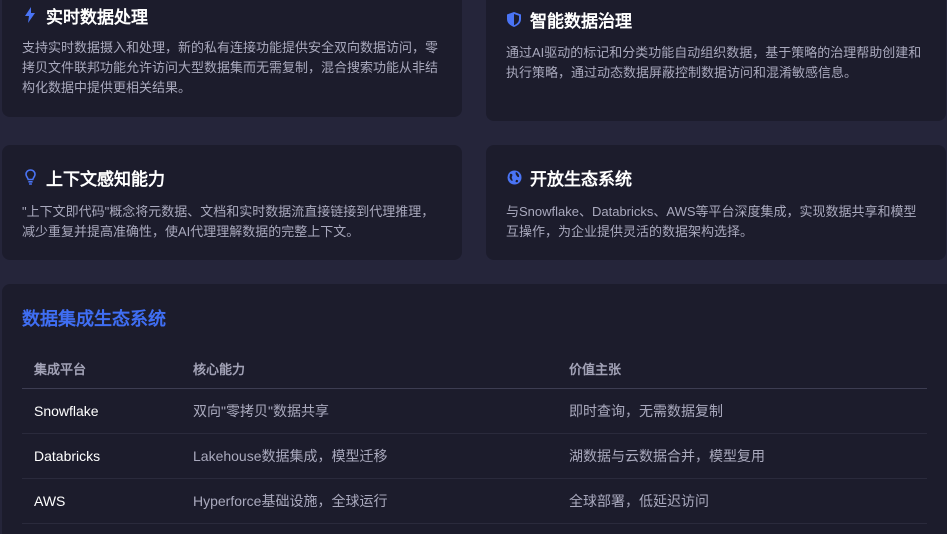 The height and width of the screenshot is (534, 947). Describe the element at coordinates (101, 501) in the screenshot. I see `platform-cell: AWS` at that location.